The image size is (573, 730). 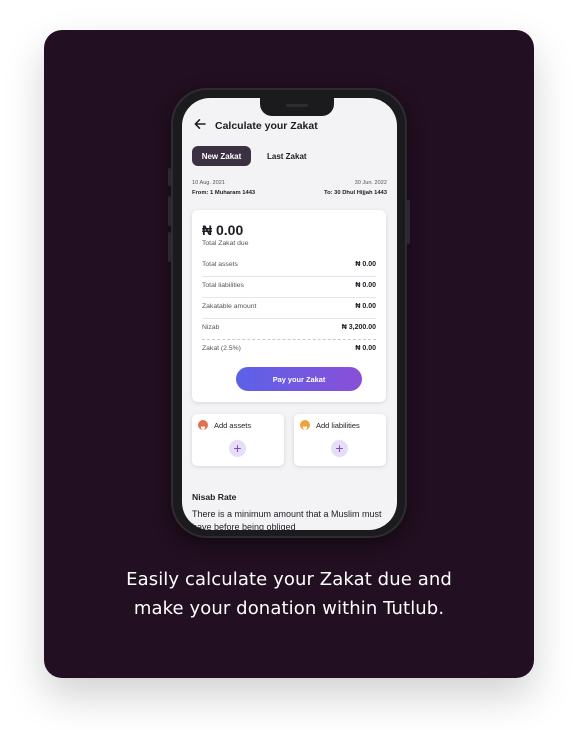 What do you see at coordinates (299, 379) in the screenshot?
I see `pay-zakat-button: Pay your Zakat` at bounding box center [299, 379].